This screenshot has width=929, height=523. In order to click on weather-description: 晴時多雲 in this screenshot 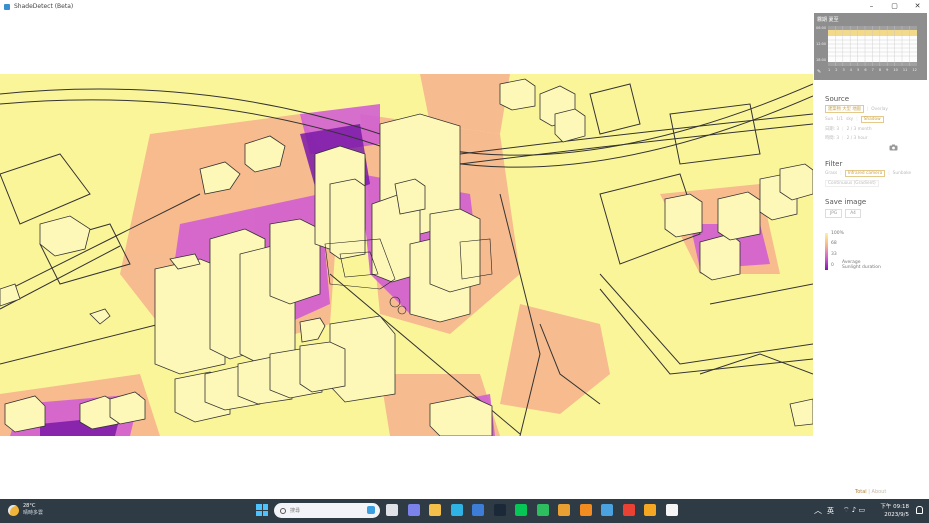, I will do `click(33, 513)`.